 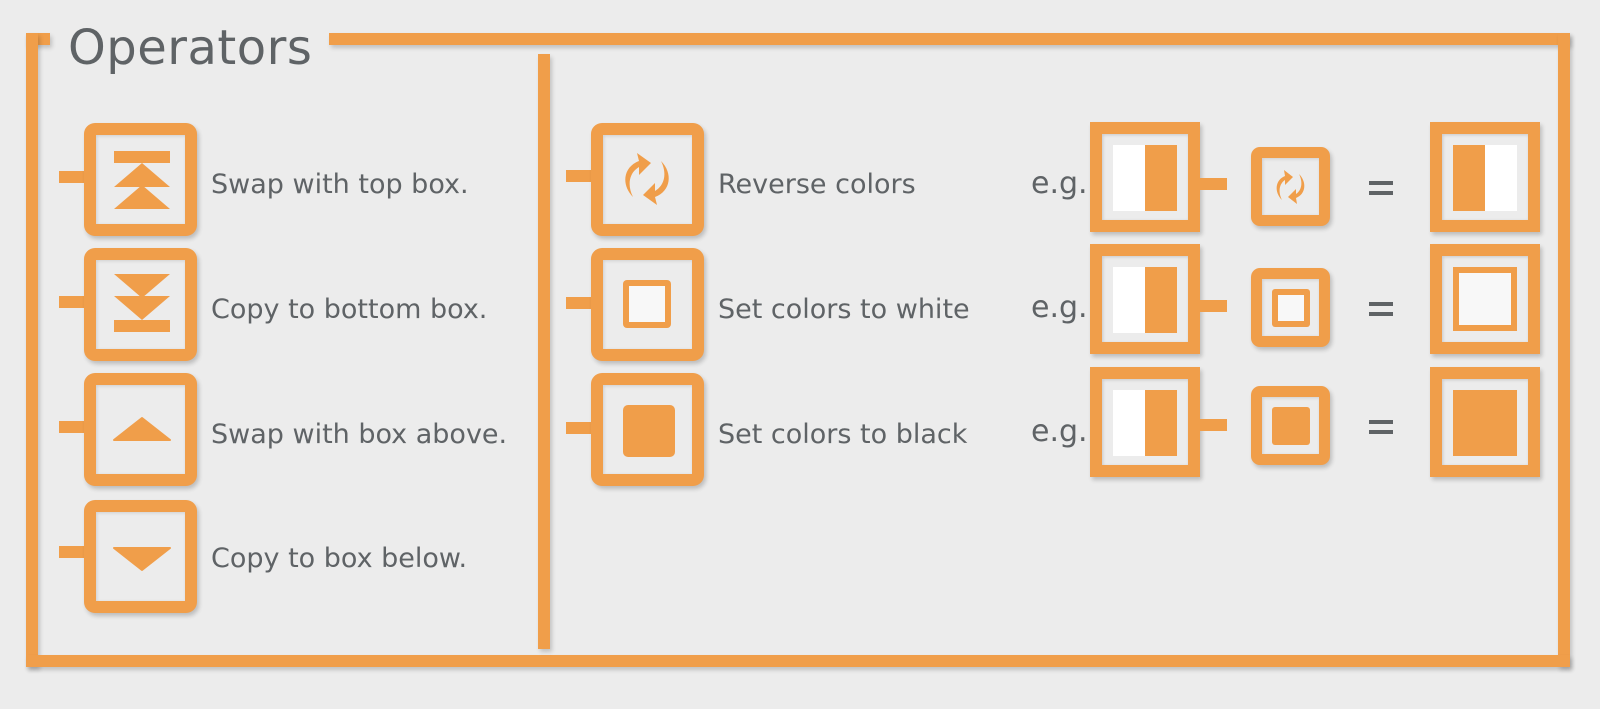 I want to click on operator-label: Set colors to white, so click(x=844, y=309).